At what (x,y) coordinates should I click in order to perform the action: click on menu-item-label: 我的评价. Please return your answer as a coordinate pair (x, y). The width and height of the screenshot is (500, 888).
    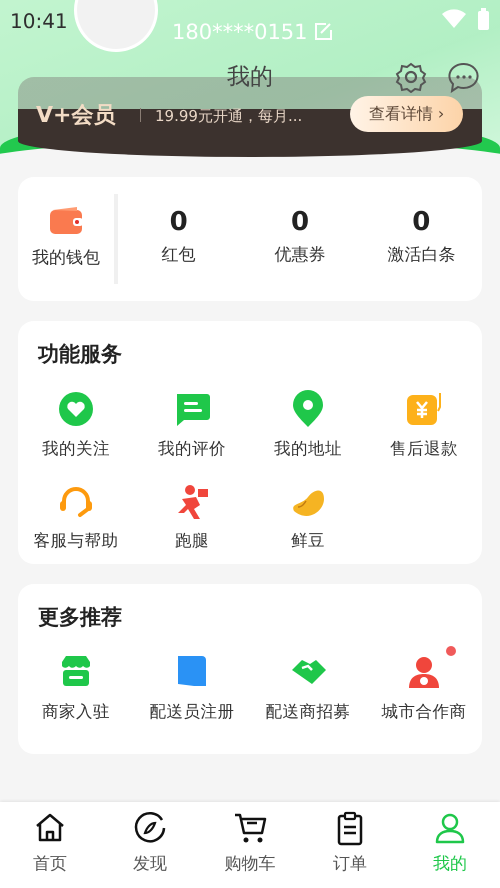
    Looking at the image, I should click on (192, 449).